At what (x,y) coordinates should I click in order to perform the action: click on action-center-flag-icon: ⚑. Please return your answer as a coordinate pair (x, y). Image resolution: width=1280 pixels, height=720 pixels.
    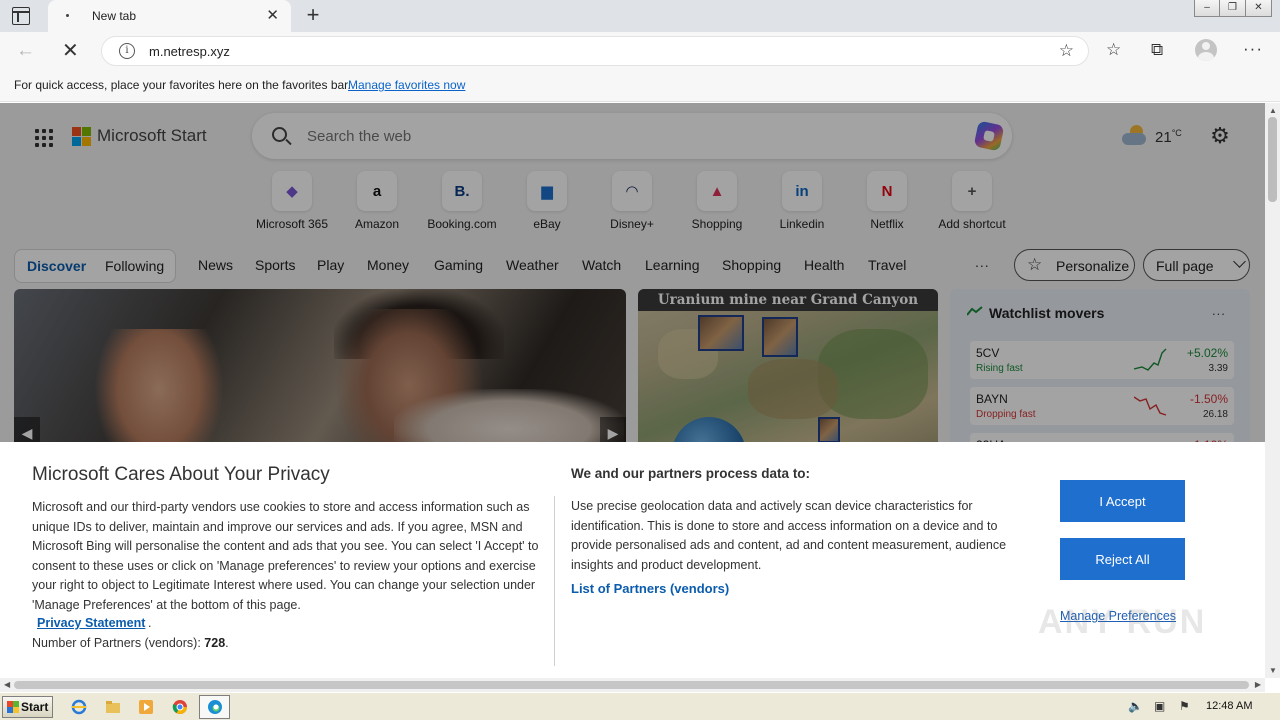
    Looking at the image, I should click on (1184, 706).